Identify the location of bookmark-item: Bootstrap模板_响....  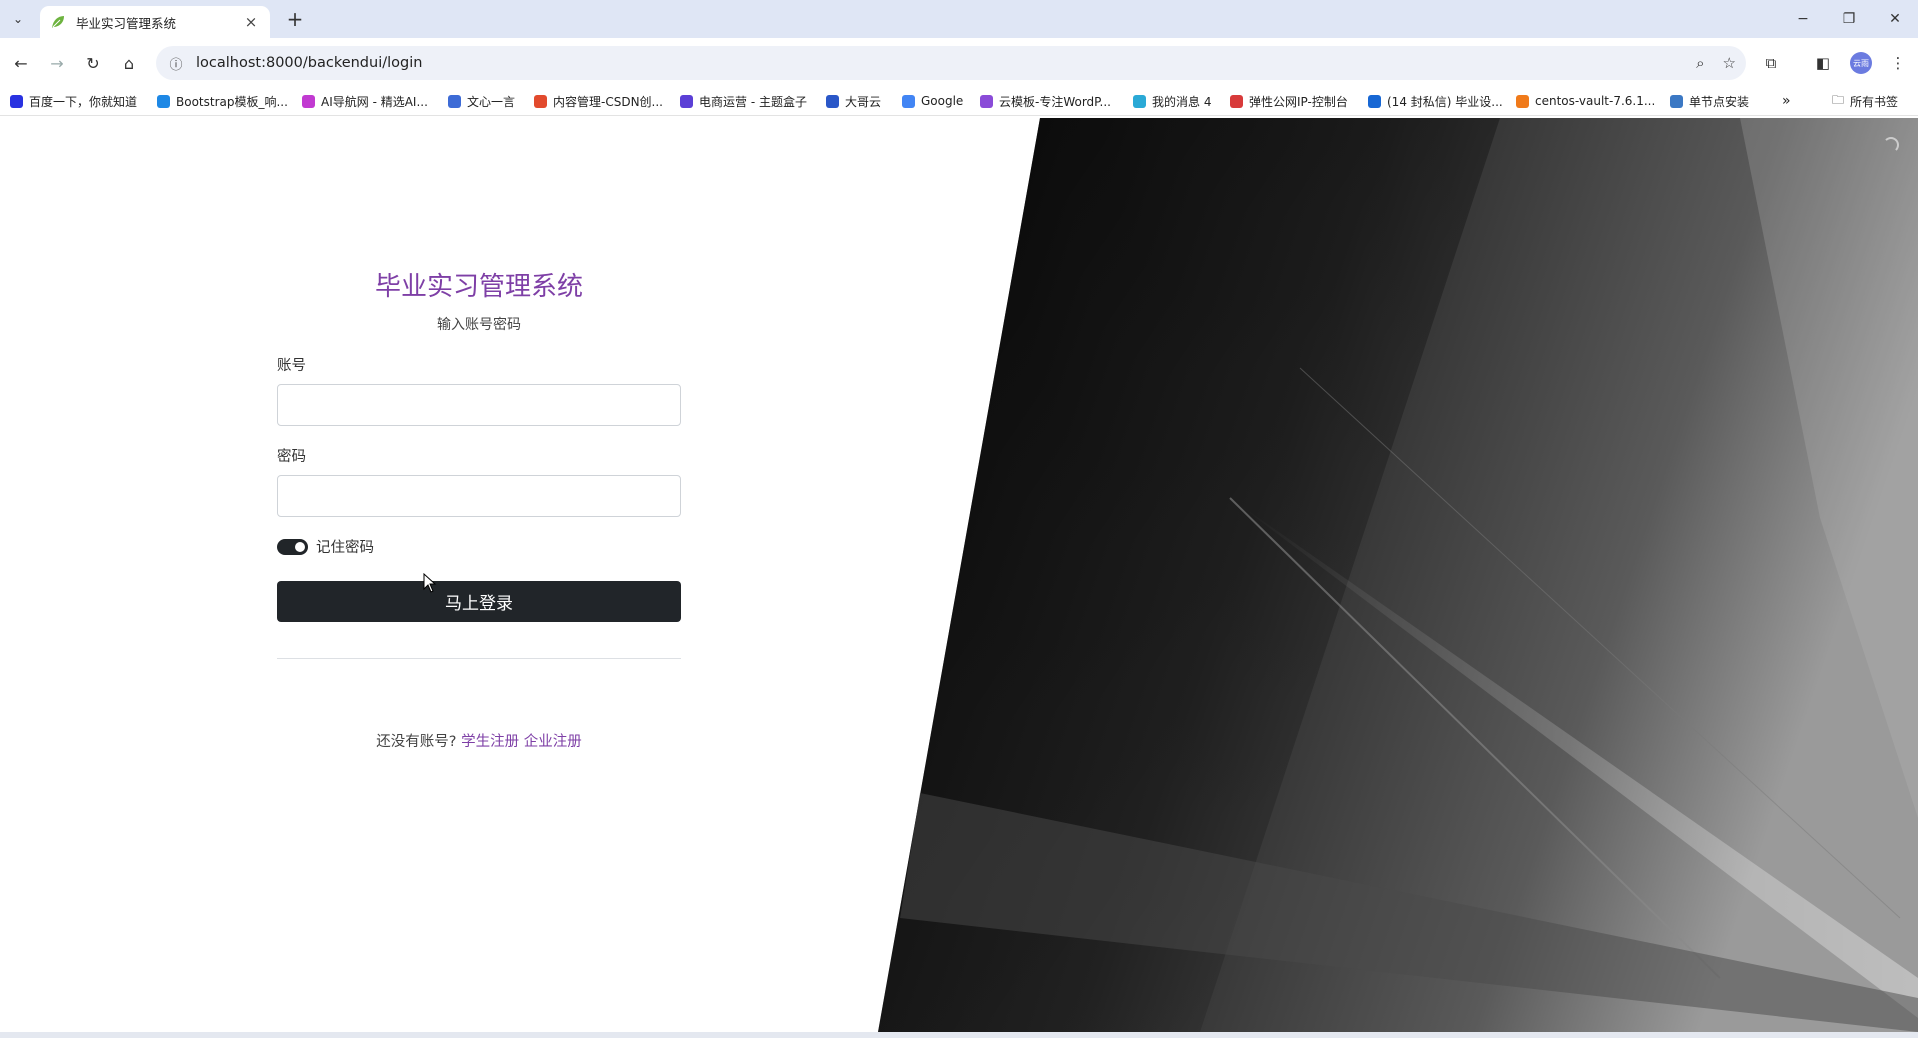
(222, 101).